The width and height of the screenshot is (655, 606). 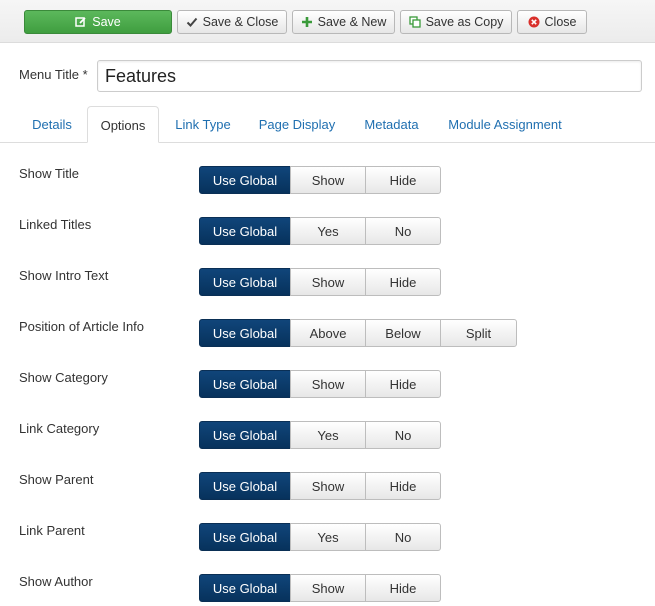 What do you see at coordinates (59, 428) in the screenshot?
I see `option-label: Link Category` at bounding box center [59, 428].